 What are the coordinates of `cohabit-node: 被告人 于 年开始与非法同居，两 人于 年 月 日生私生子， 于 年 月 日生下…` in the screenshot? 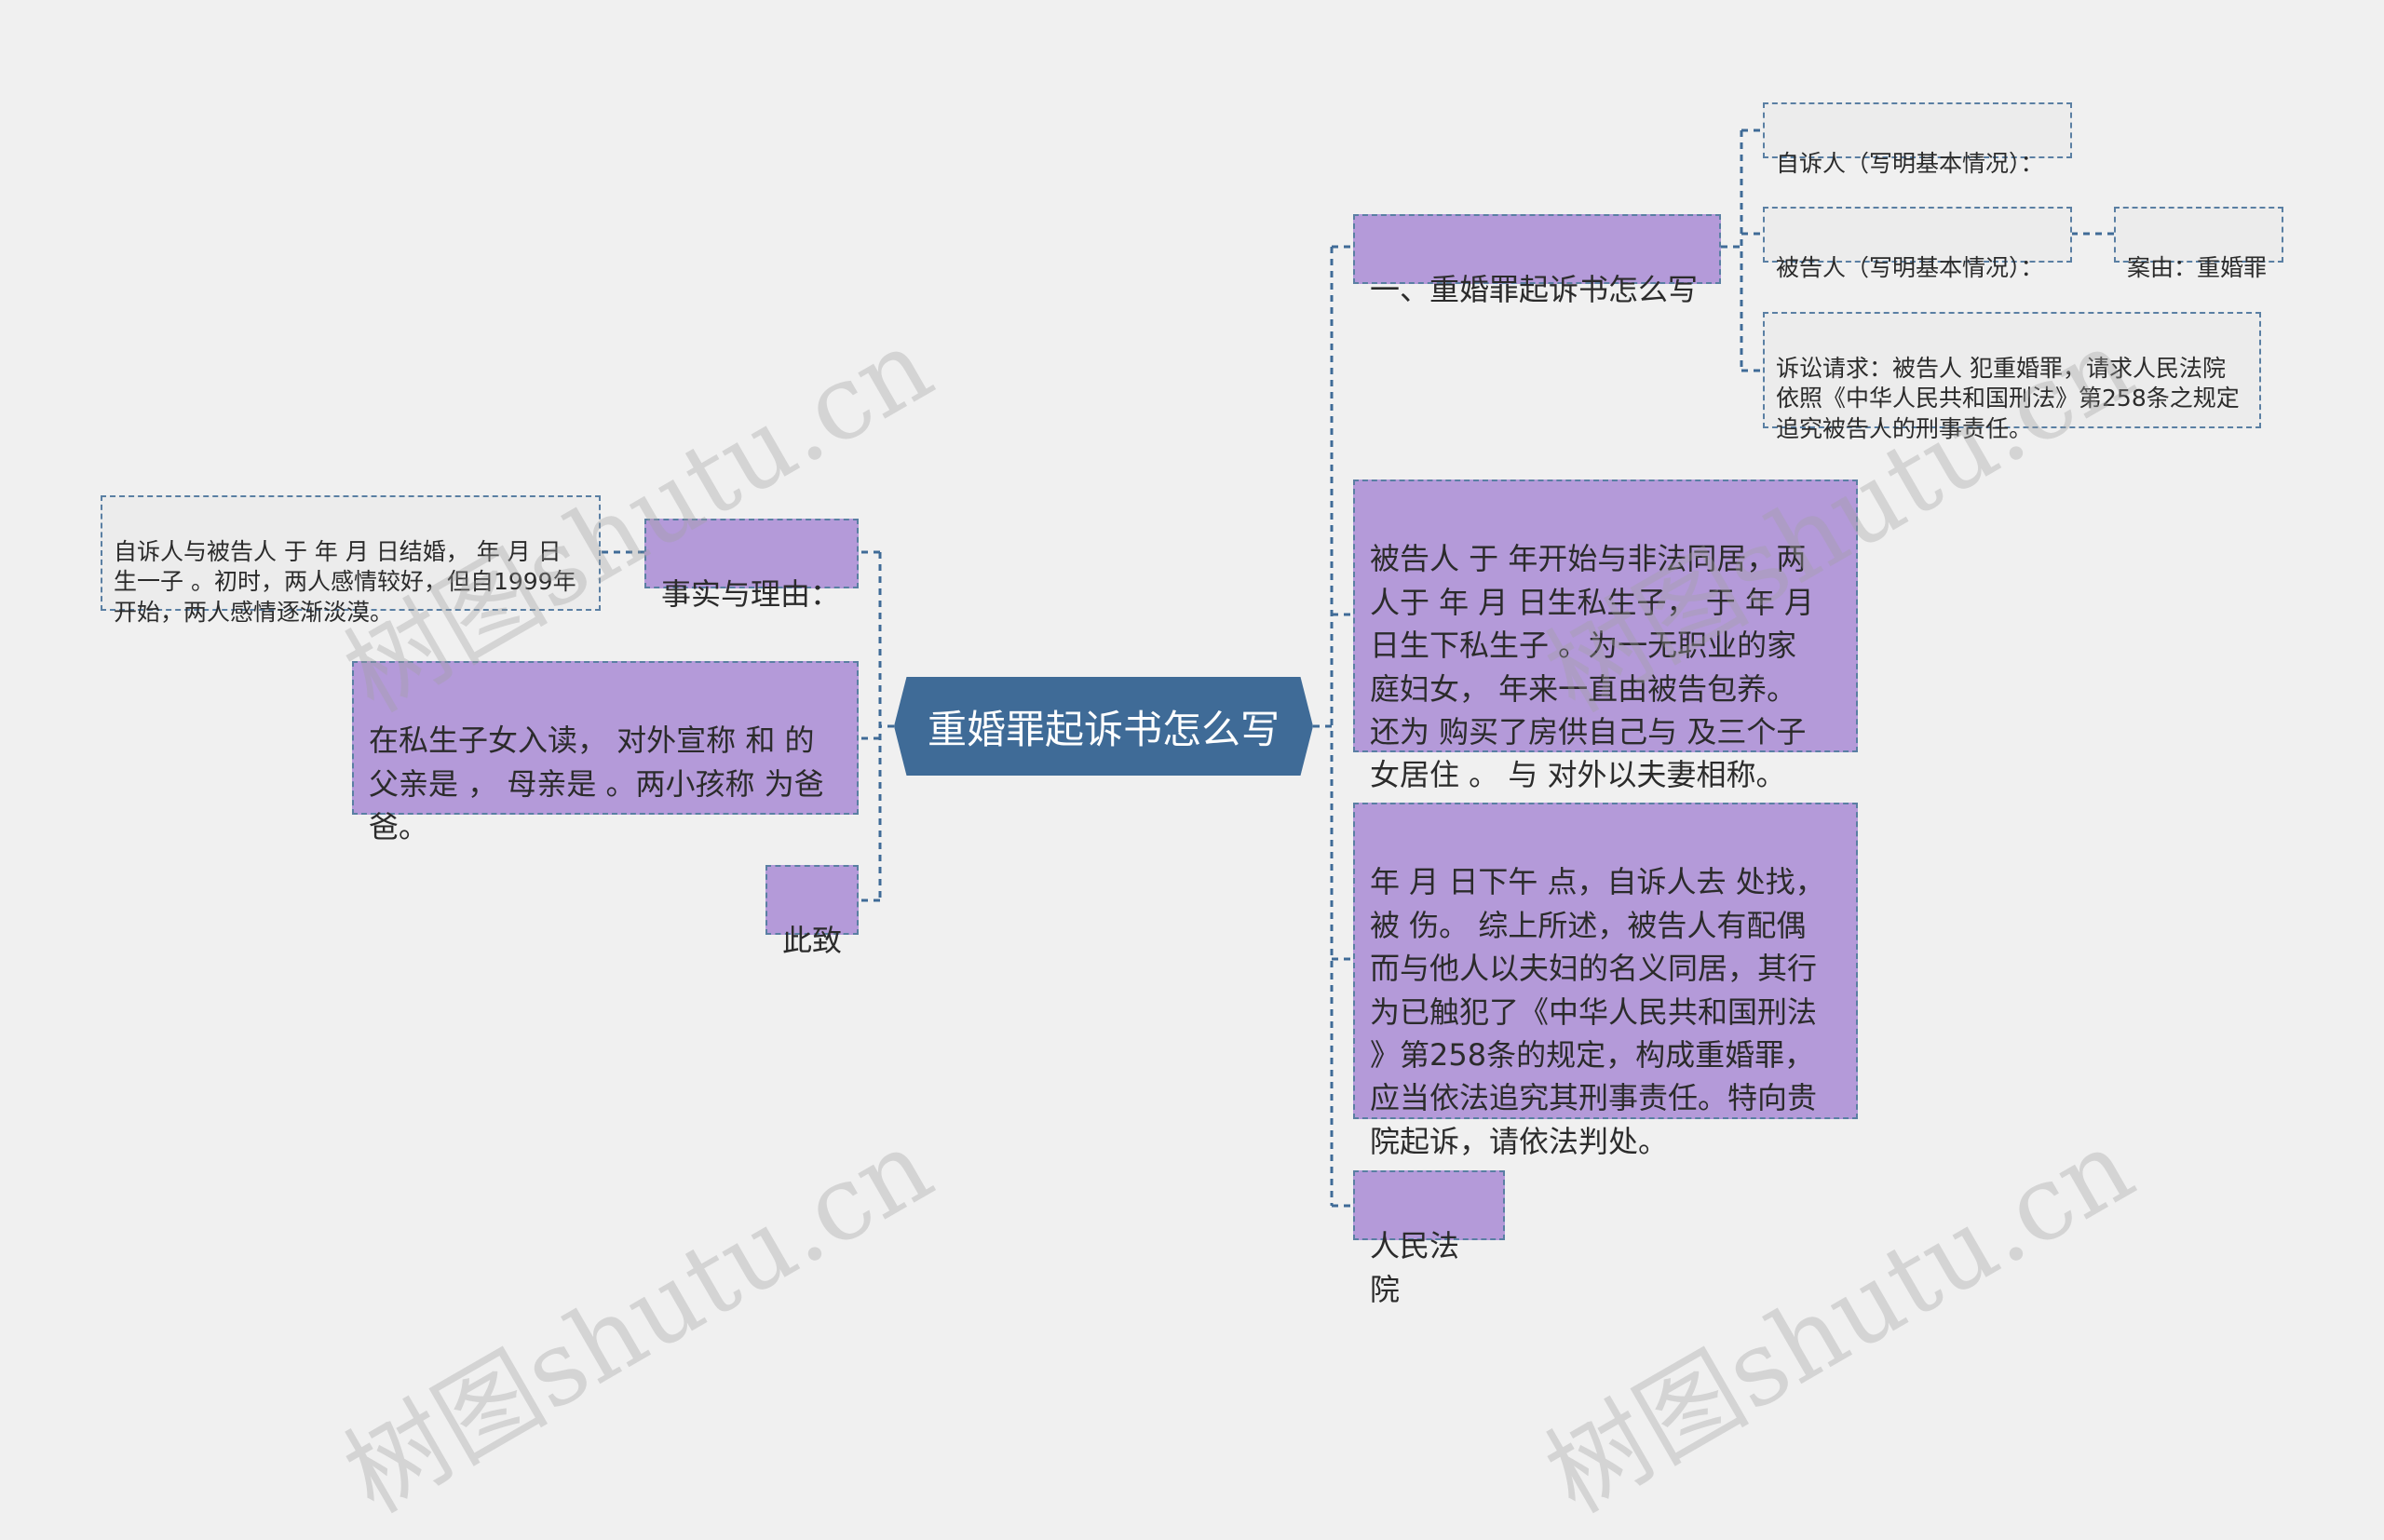 It's located at (1605, 636).